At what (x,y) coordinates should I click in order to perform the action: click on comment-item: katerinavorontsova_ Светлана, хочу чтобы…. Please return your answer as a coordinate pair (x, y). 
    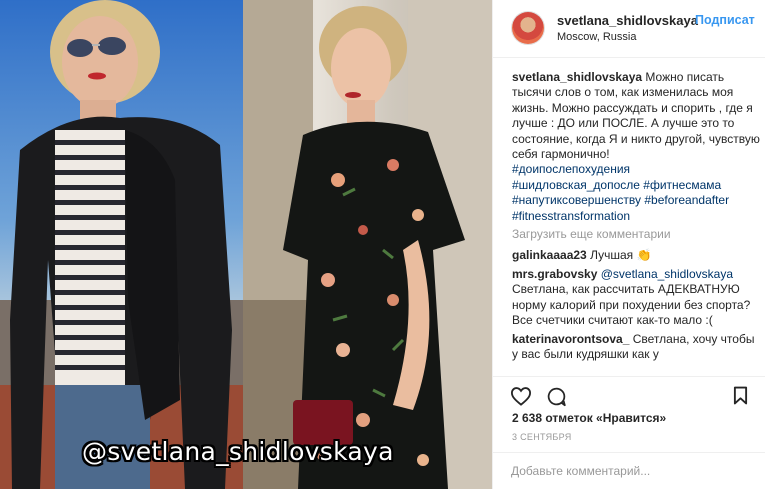
    Looking at the image, I should click on (637, 347).